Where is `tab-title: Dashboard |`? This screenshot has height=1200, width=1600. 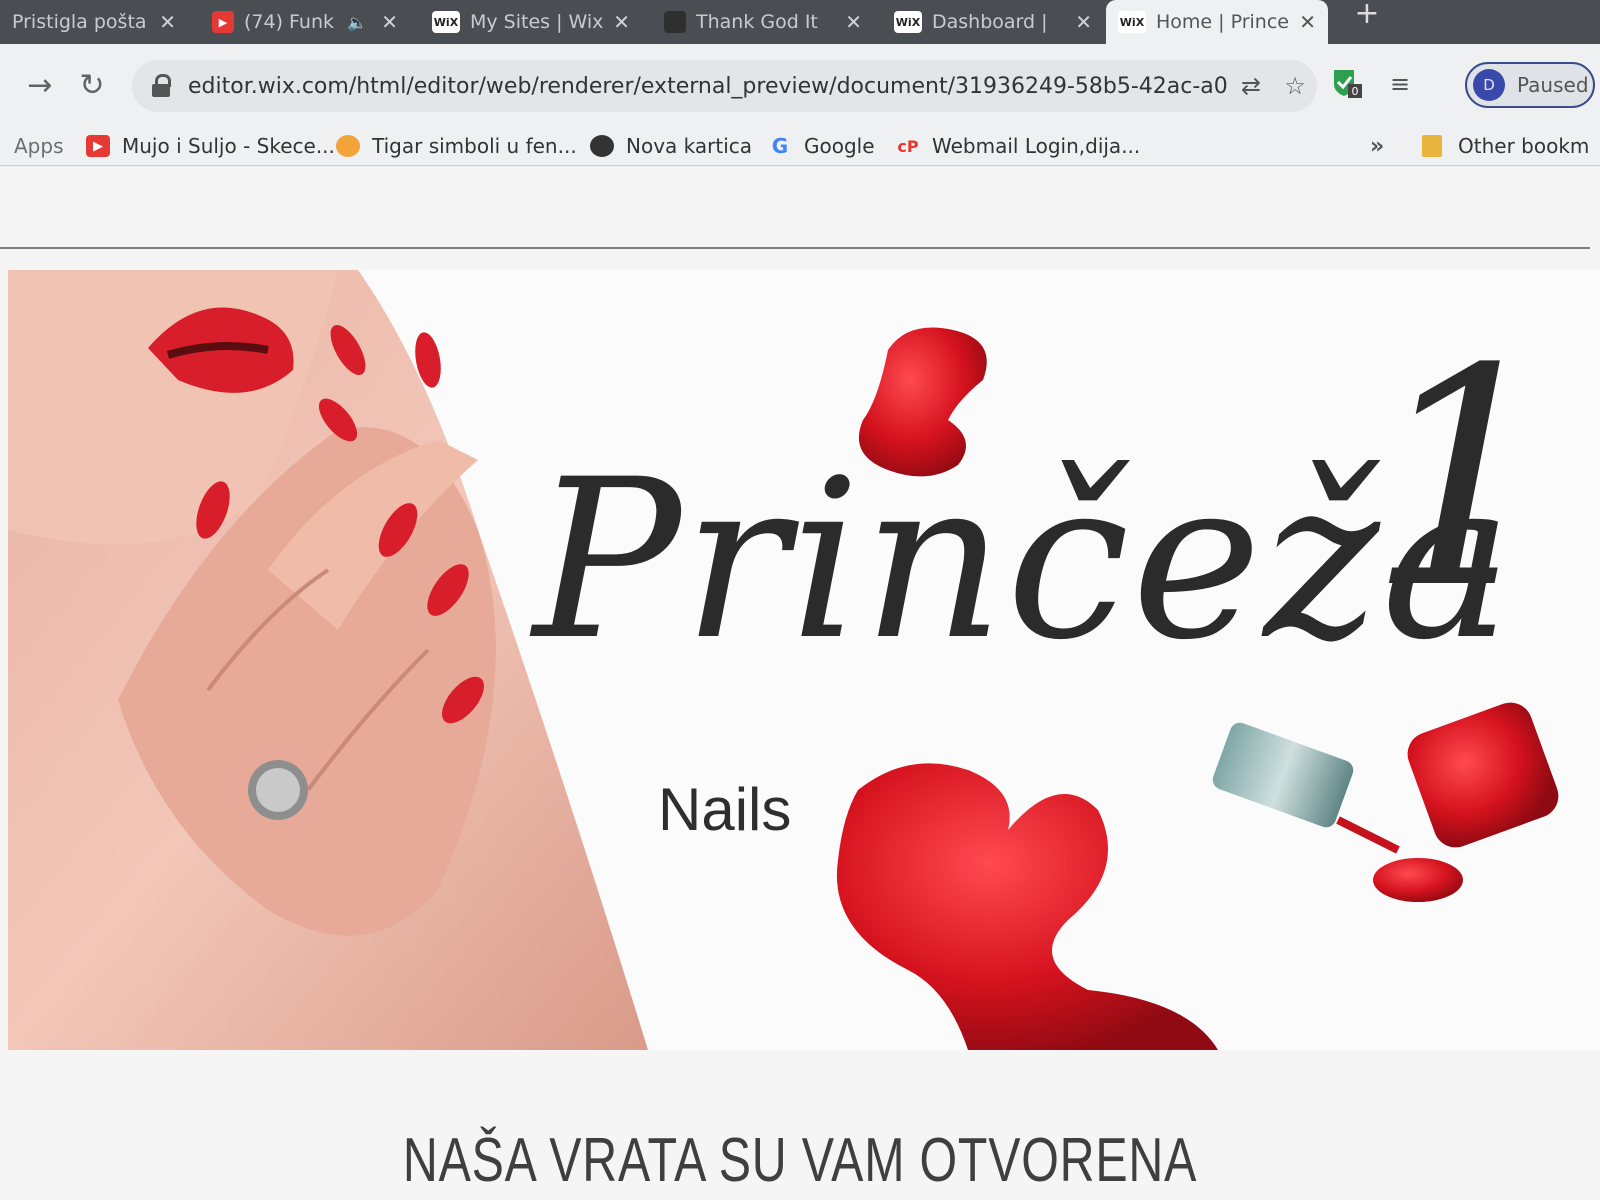
tab-title: Dashboard | is located at coordinates (990, 22).